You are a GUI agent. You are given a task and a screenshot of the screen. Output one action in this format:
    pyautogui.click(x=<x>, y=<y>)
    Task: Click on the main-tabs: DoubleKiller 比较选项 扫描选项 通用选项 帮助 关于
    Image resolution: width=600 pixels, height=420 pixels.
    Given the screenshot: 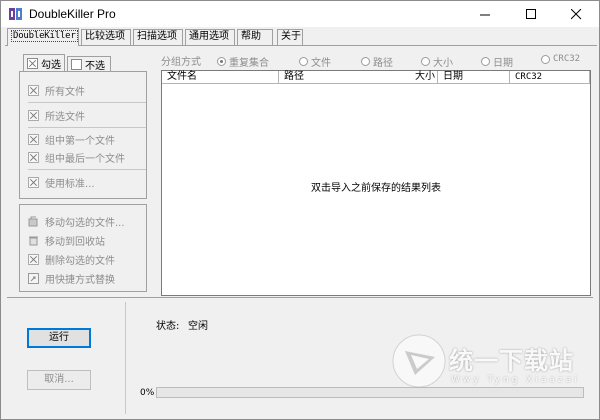 What is the action you would take?
    pyautogui.click(x=301, y=37)
    